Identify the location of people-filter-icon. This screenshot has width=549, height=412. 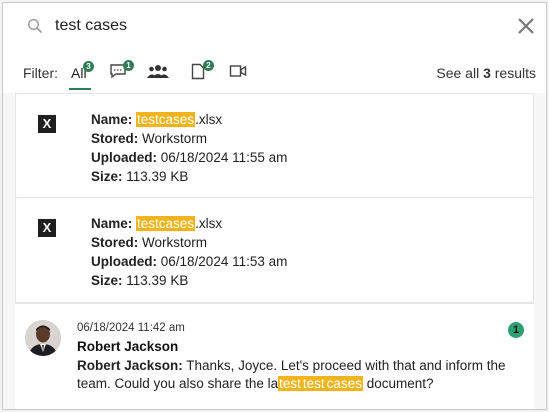
(158, 71).